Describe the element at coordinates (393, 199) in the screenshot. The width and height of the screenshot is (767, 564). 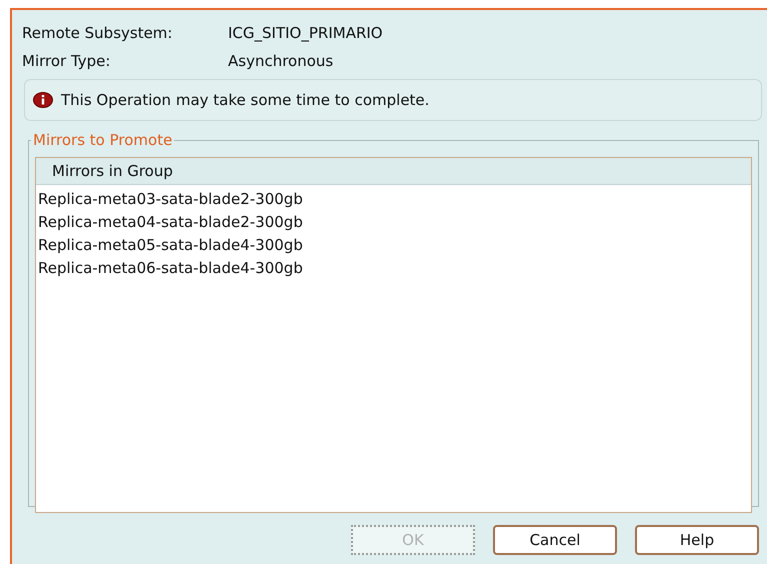
I see `list-item: Replica-meta03-sata-blade2-300gb` at that location.